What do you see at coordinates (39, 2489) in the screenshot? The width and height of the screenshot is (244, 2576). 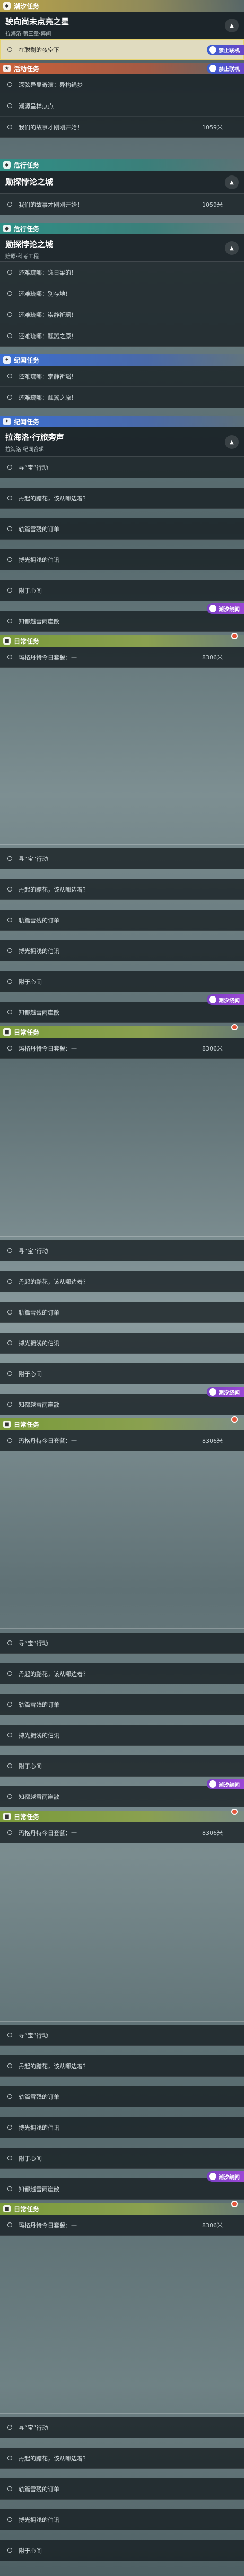 I see `row-label: 轨篇雪残的订单` at bounding box center [39, 2489].